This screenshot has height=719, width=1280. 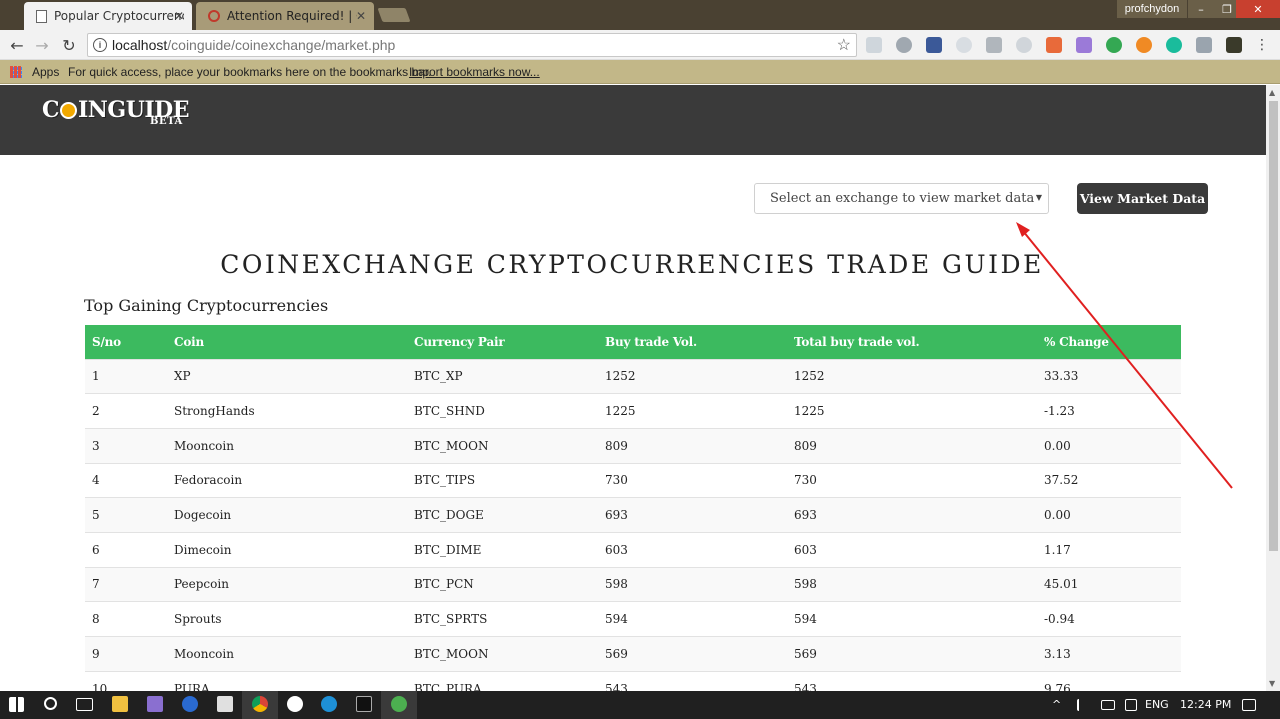 I want to click on page-scrollbar: ▲ ▼, so click(x=1273, y=388).